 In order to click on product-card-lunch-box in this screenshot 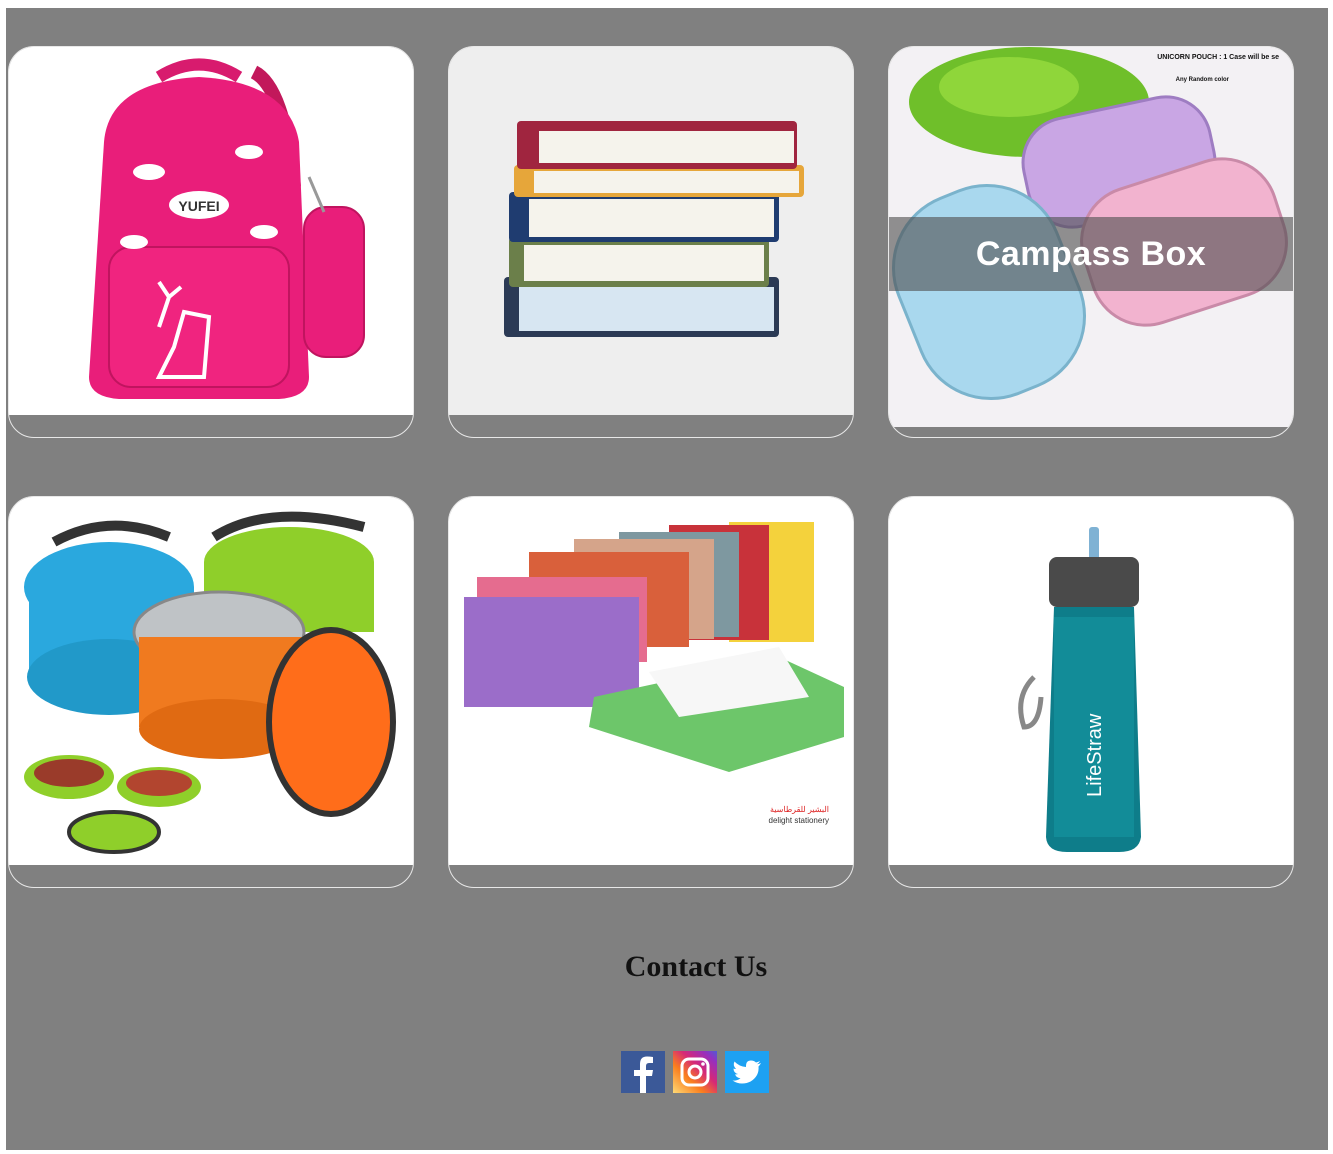, I will do `click(211, 692)`.